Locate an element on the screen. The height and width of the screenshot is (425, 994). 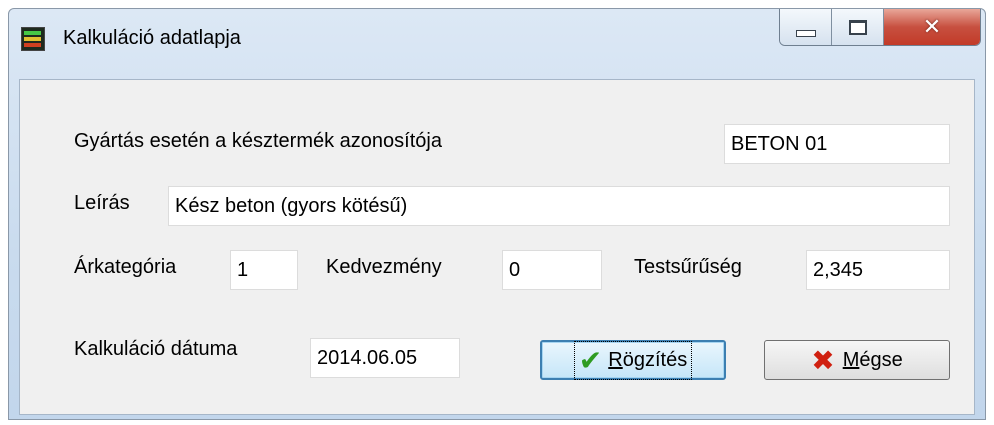
cancel-button: ✖ Mégse is located at coordinates (857, 360).